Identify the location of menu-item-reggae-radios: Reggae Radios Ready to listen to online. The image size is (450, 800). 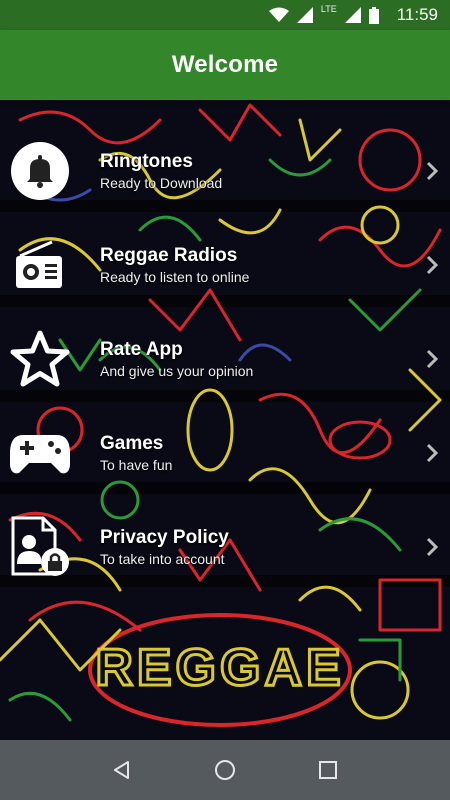
(225, 265).